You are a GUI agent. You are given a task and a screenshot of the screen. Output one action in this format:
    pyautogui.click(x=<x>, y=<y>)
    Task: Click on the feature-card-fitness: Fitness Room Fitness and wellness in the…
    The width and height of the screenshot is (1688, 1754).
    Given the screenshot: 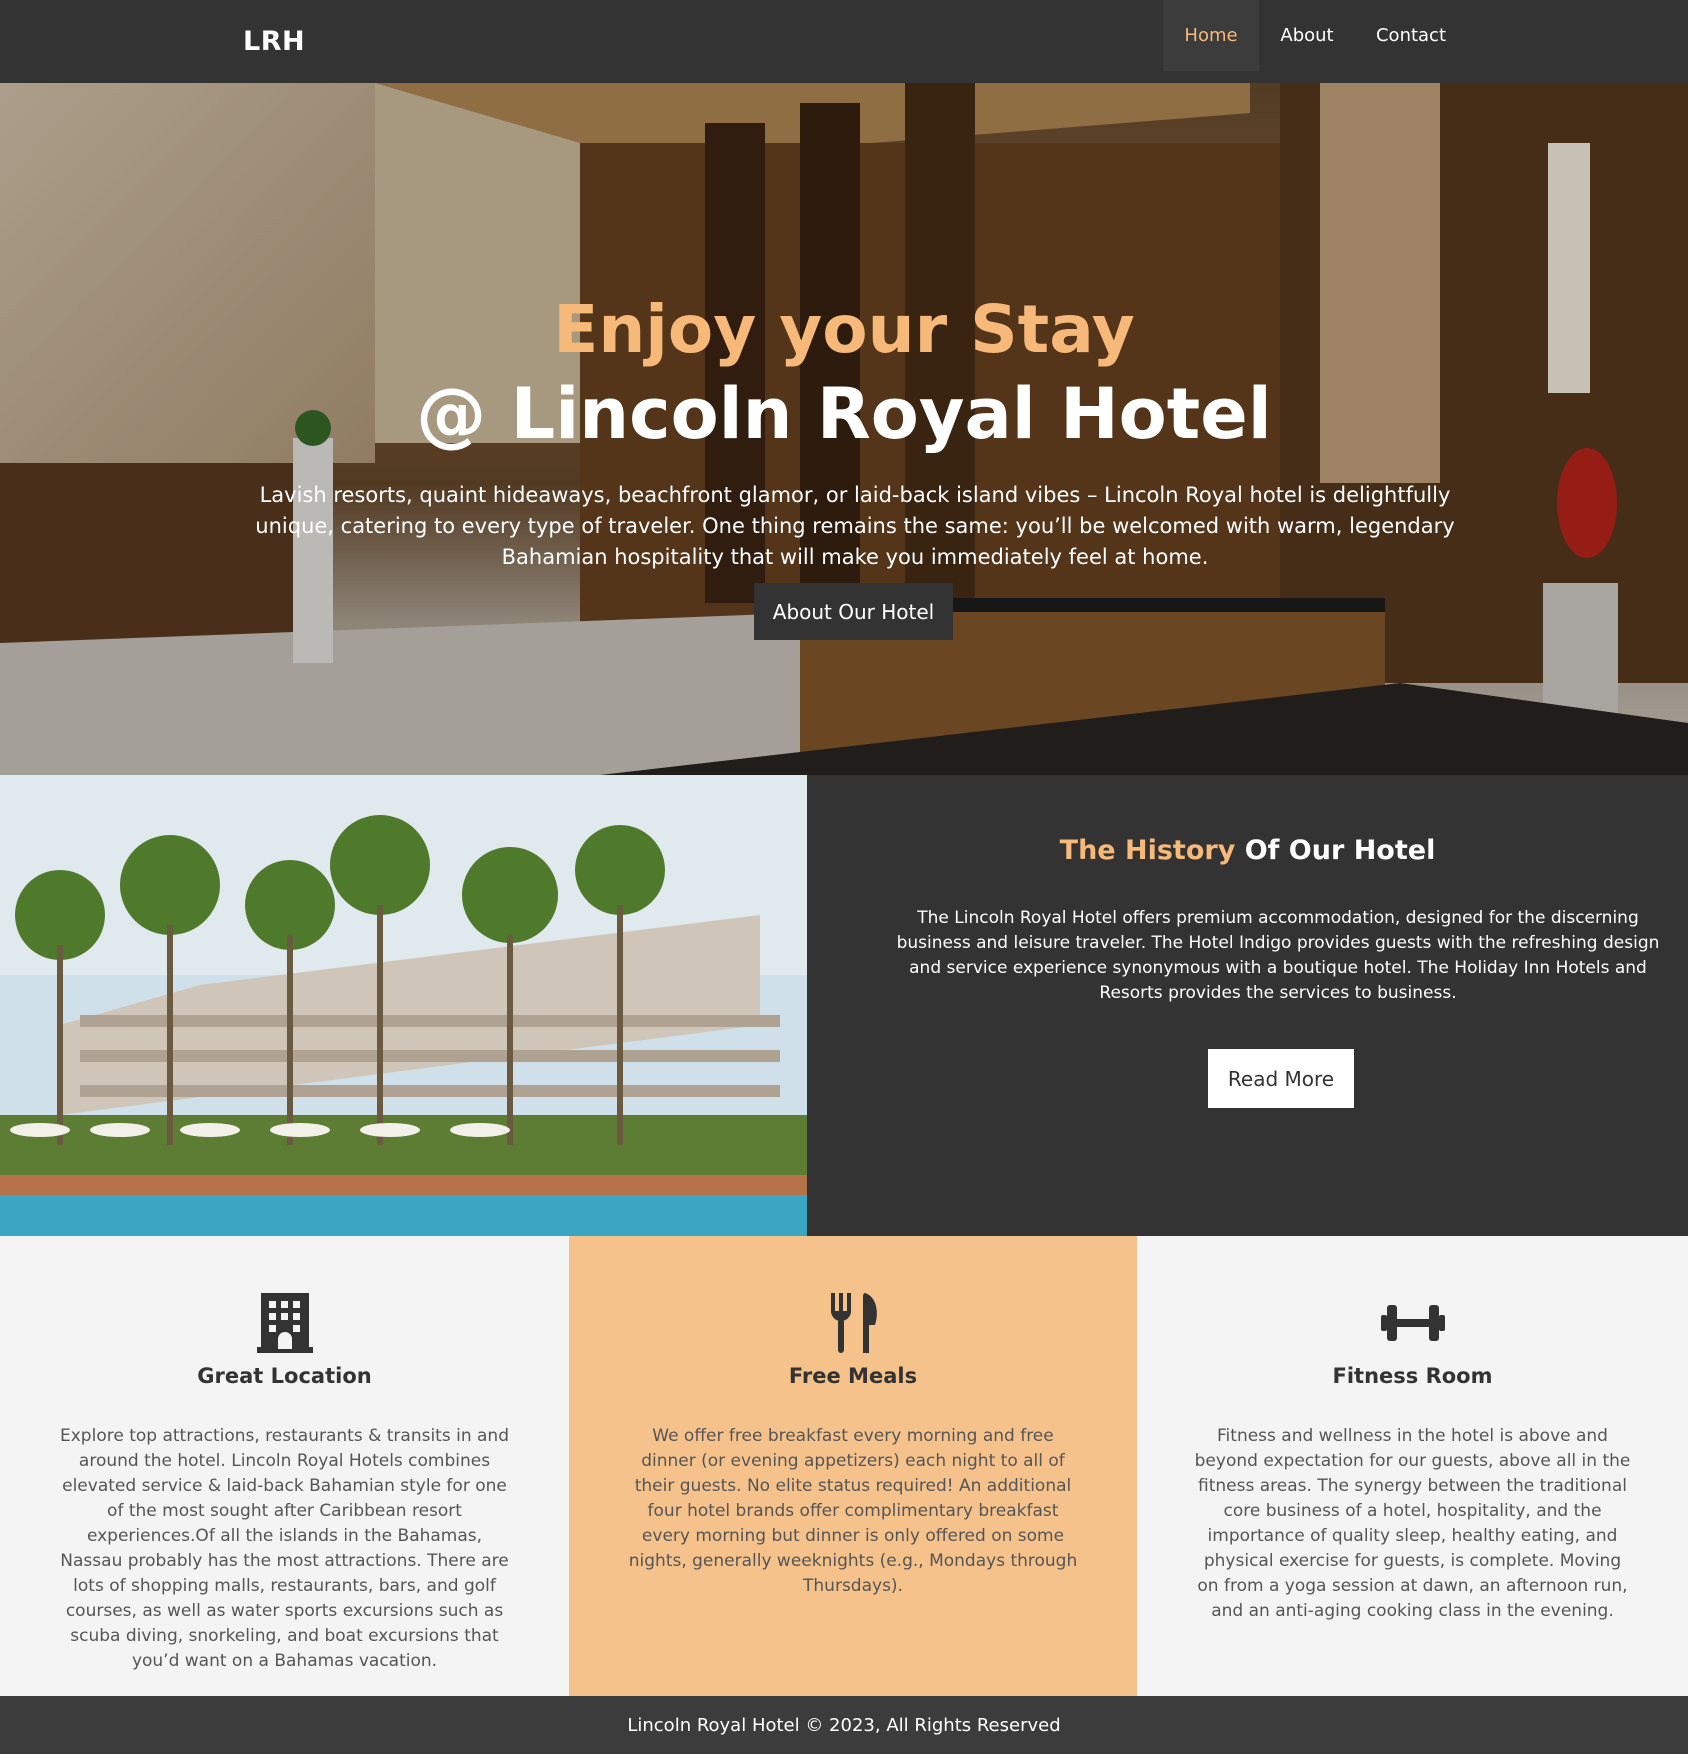 What is the action you would take?
    pyautogui.click(x=1412, y=1466)
    